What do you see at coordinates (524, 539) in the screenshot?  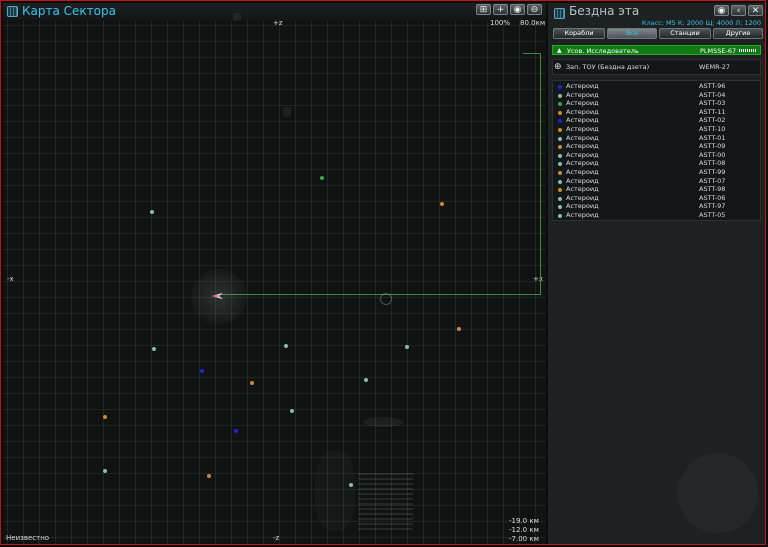 I see `coord-z: -7.00 км` at bounding box center [524, 539].